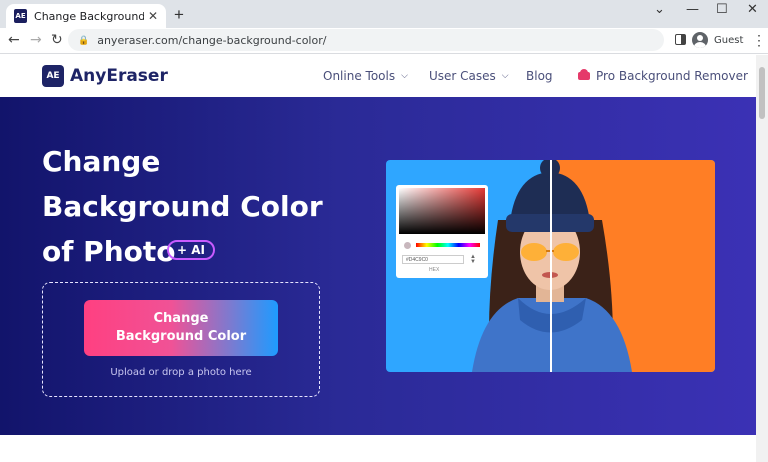 This screenshot has height=462, width=768. I want to click on lock-icon: 🔒, so click(84, 39).